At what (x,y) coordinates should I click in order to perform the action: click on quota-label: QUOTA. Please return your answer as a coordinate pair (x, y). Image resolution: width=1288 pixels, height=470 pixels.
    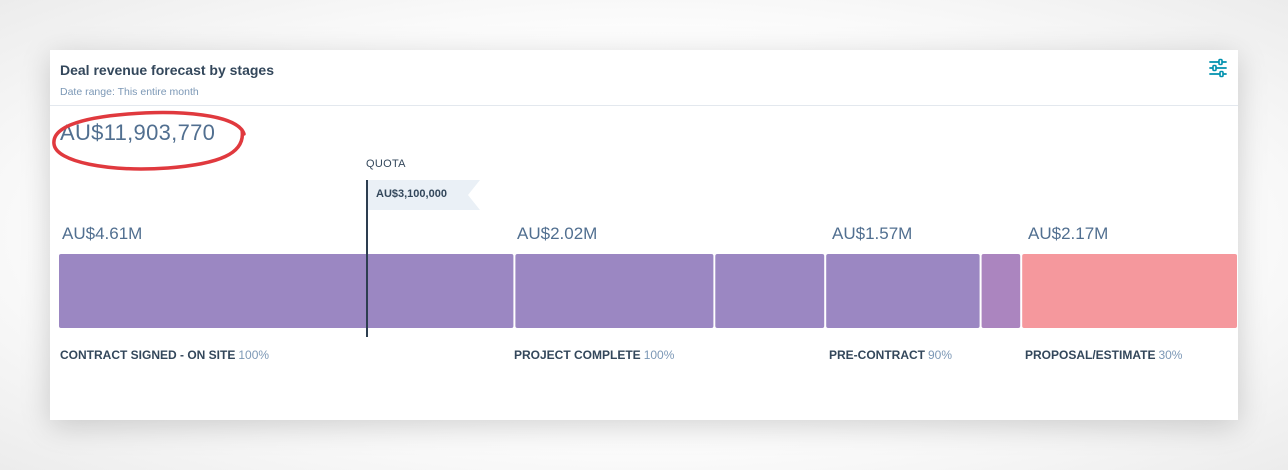
    Looking at the image, I should click on (386, 164).